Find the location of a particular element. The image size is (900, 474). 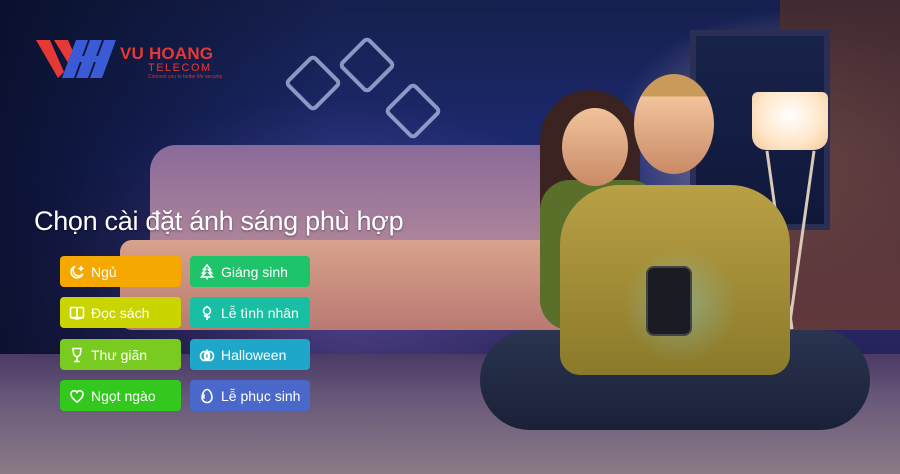

mode-button-valentine: Lễ tình nhân is located at coordinates (250, 312).